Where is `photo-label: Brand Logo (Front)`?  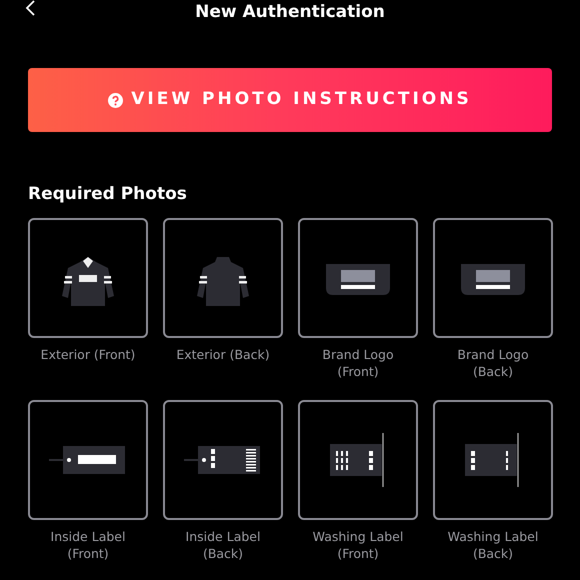
photo-label: Brand Logo (Front) is located at coordinates (358, 363).